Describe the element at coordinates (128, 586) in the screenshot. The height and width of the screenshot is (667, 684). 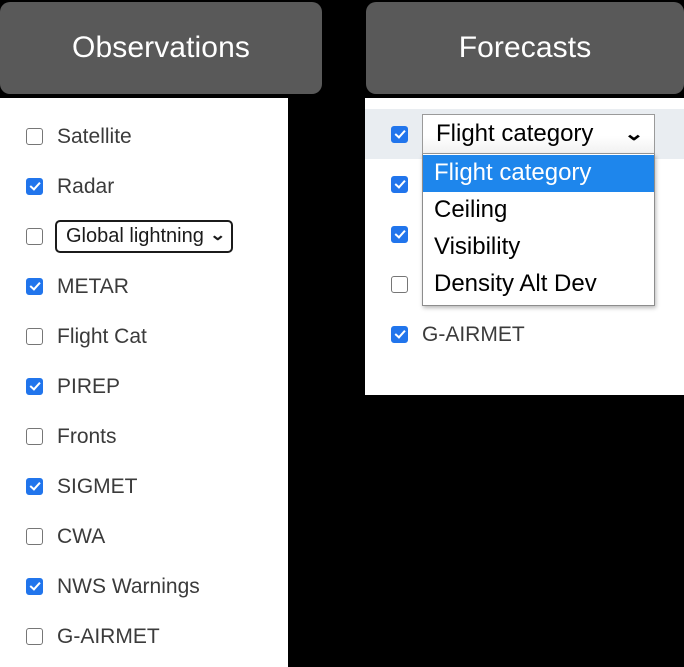
I see `label-nws-warnings: NWS Warnings` at that location.